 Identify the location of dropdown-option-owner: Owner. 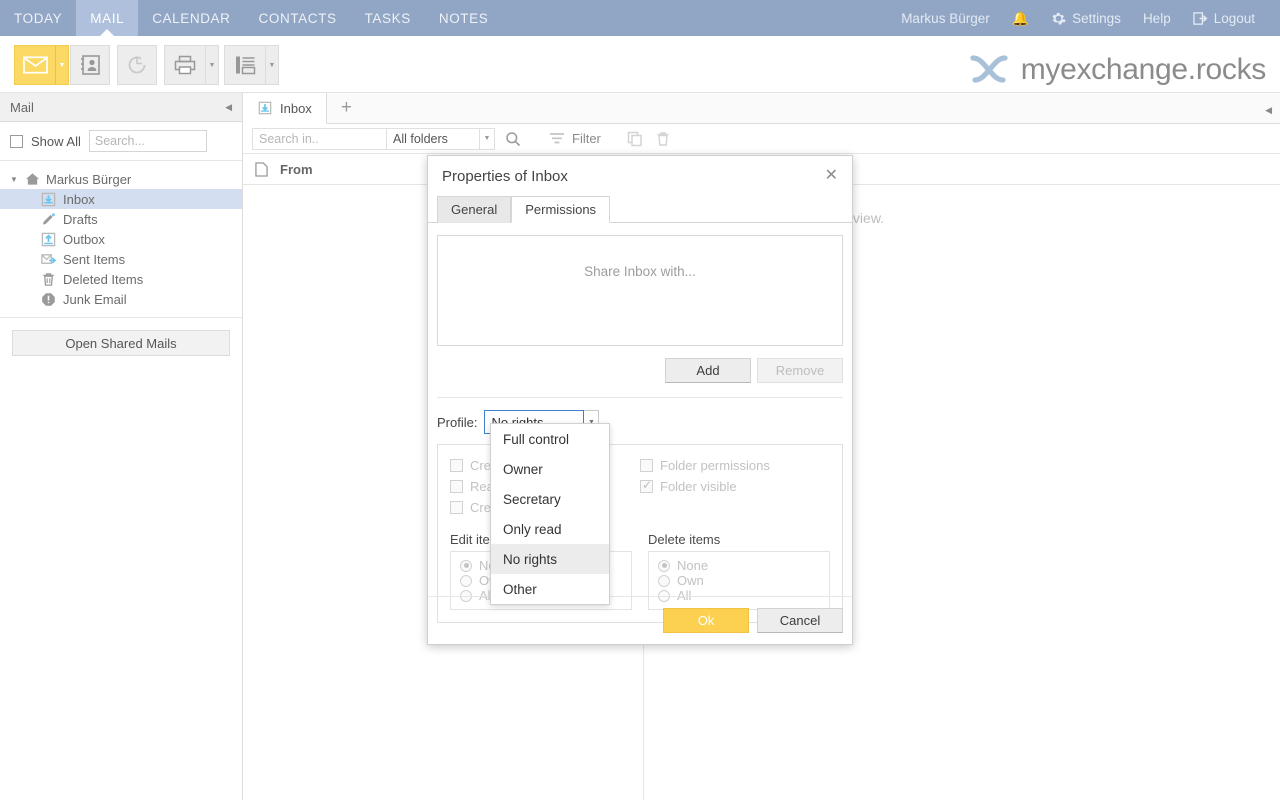
(550, 469).